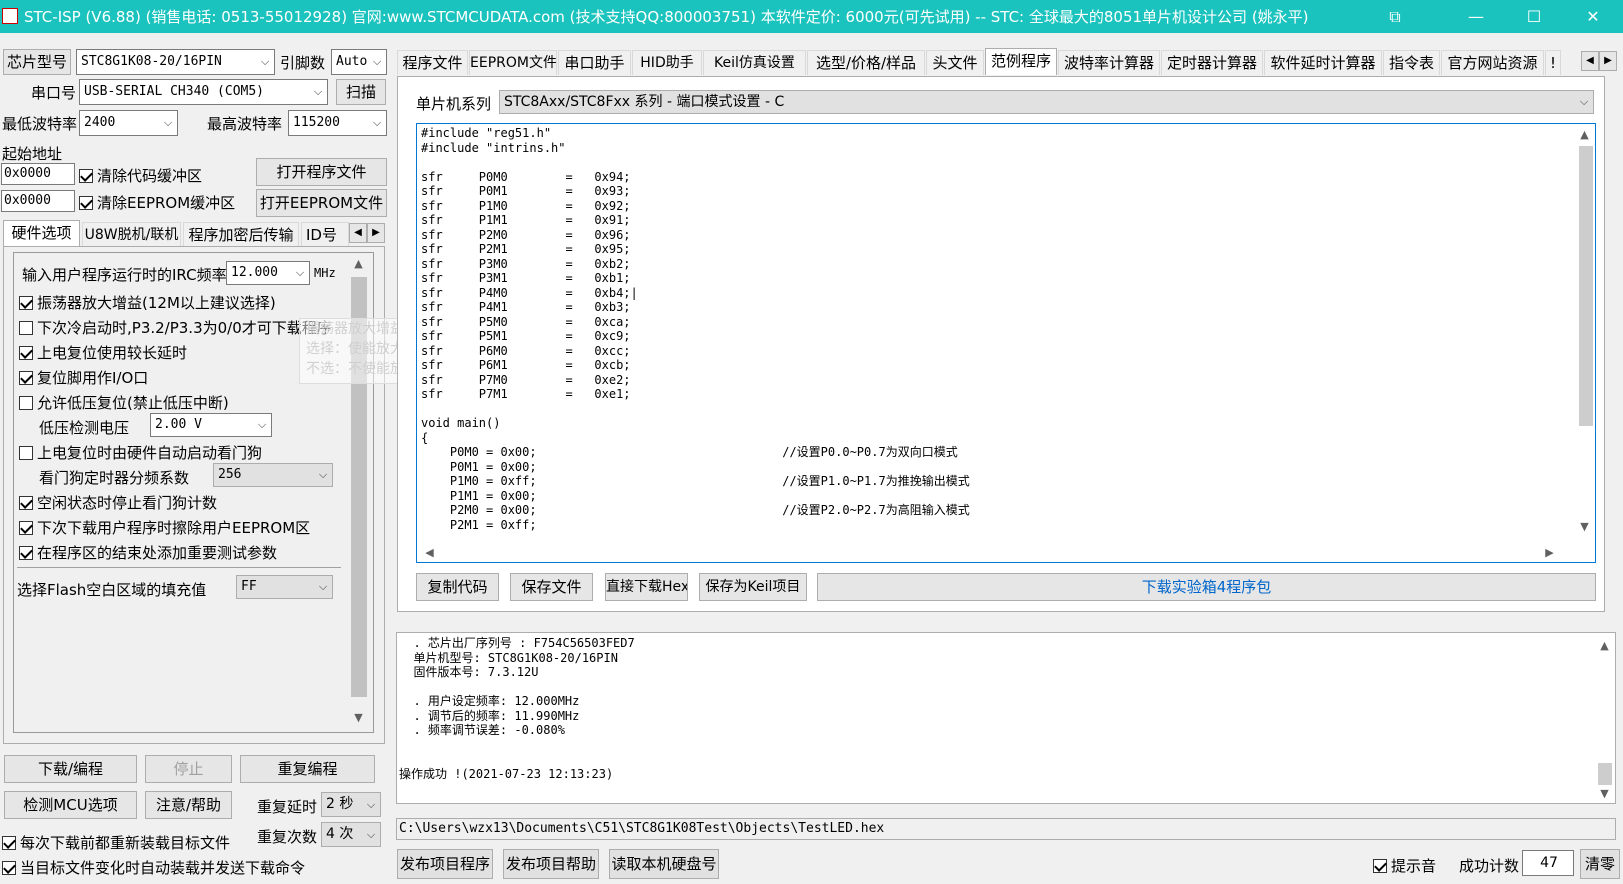  Describe the element at coordinates (358, 233) in the screenshot. I see `tab-scroll-left-icon: ◀` at that location.